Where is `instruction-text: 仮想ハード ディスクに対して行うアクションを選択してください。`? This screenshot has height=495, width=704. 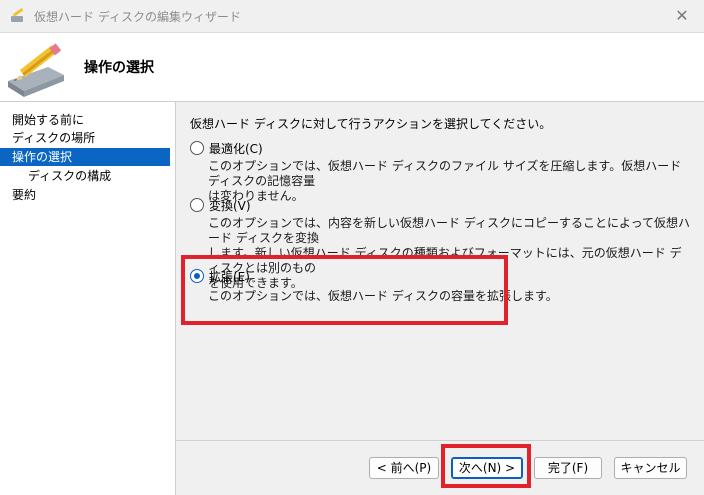 instruction-text: 仮想ハード ディスクに対して行うアクションを選択してください。 is located at coordinates (371, 124).